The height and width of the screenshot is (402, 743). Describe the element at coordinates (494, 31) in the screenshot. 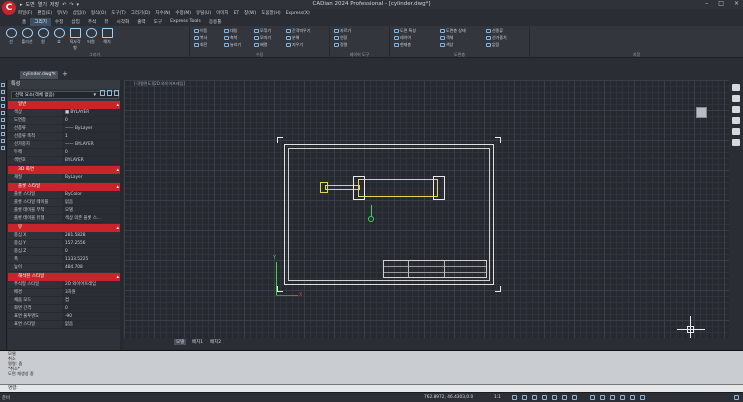

I see `linetype-button: 선종류` at that location.